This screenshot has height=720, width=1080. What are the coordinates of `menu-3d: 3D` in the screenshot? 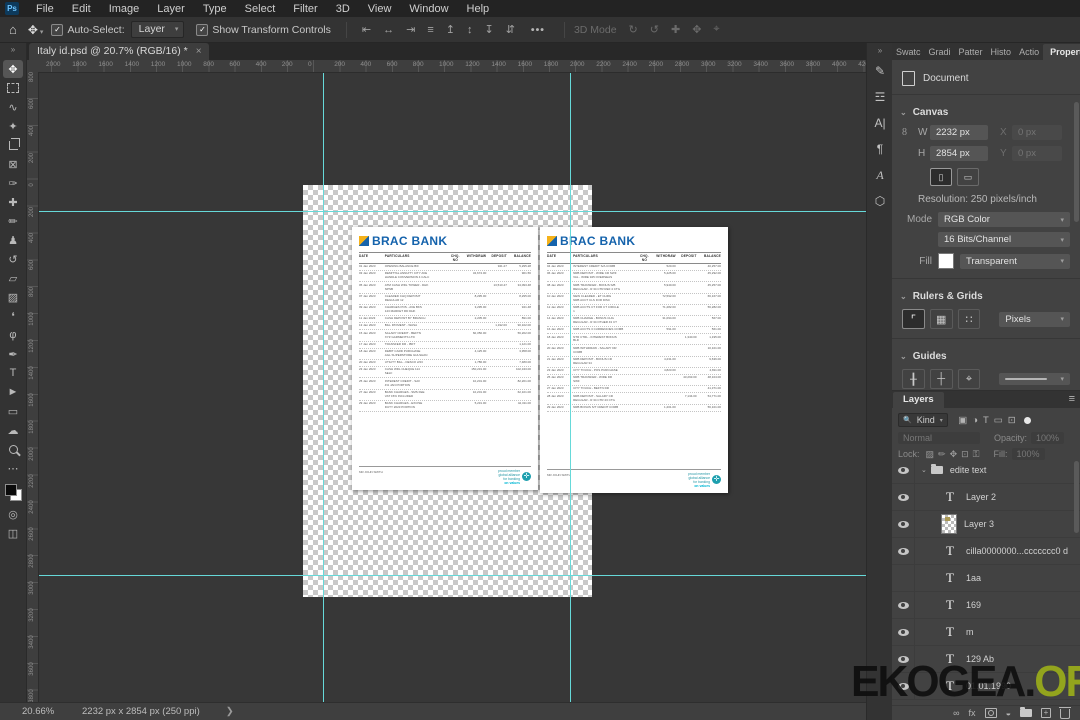 It's located at (343, 9).